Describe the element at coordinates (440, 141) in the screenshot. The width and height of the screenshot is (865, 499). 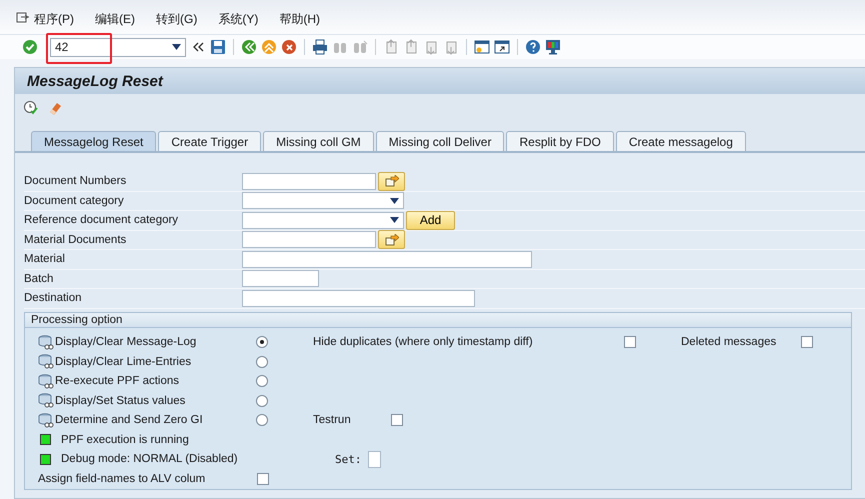
I see `tab: Missing coll Deliver` at that location.